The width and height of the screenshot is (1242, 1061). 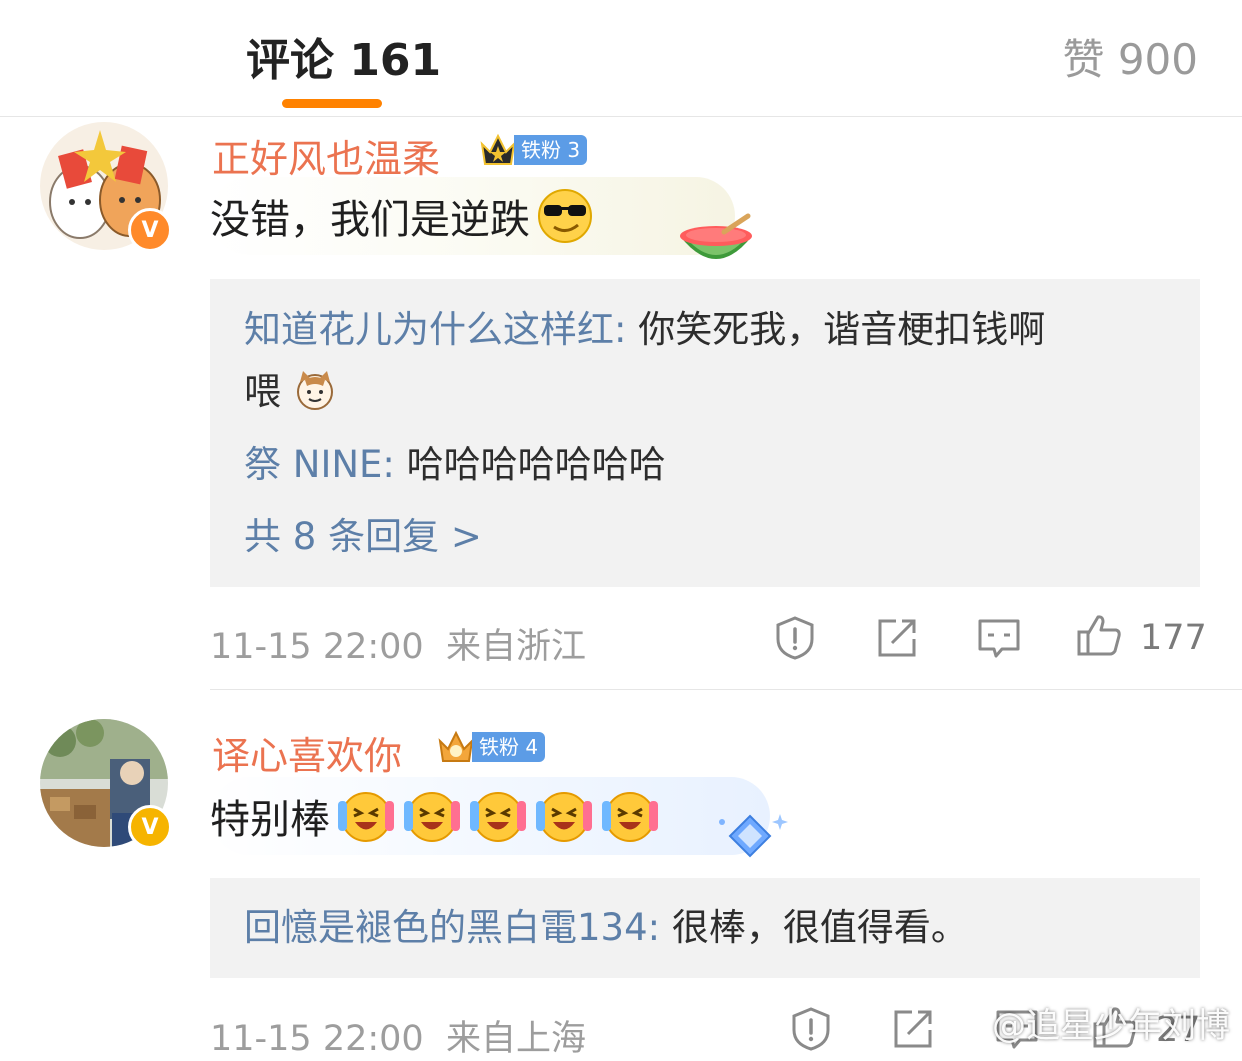 I want to click on reply-username: 知道花儿为什么这样红, so click(x=429, y=329).